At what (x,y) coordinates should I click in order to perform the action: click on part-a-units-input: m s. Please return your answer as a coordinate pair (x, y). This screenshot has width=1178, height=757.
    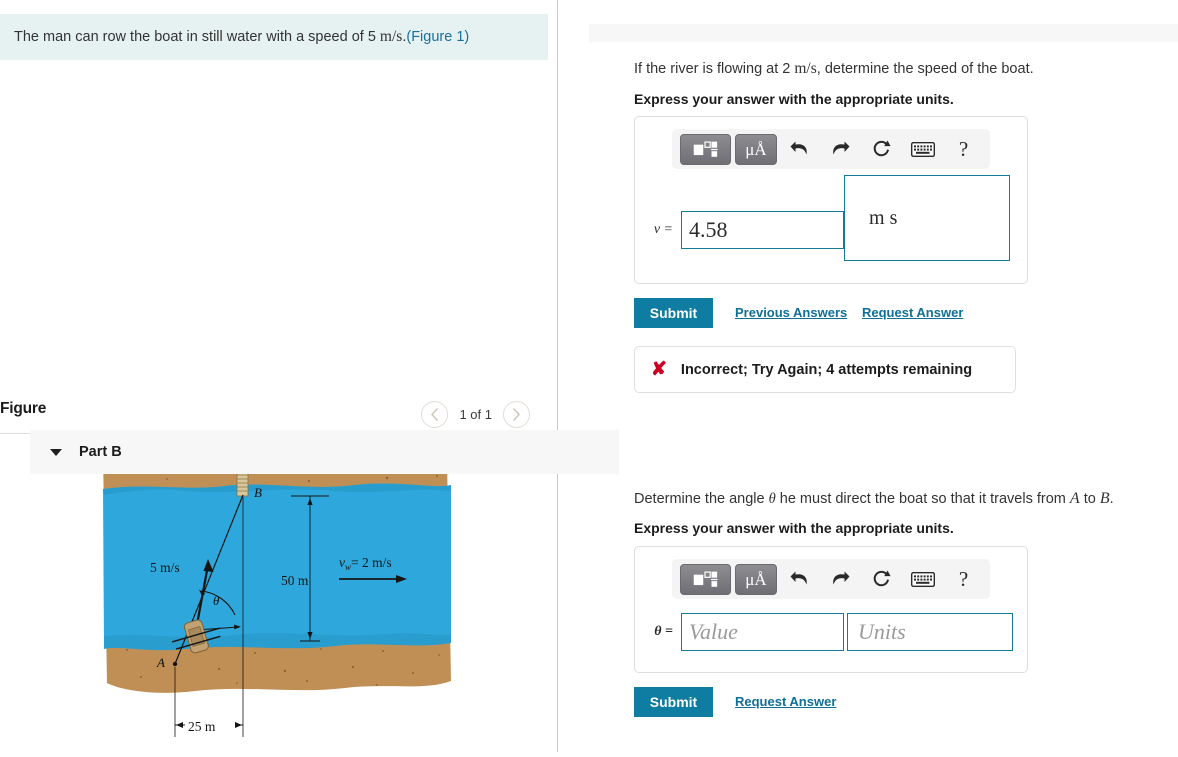
    Looking at the image, I should click on (927, 218).